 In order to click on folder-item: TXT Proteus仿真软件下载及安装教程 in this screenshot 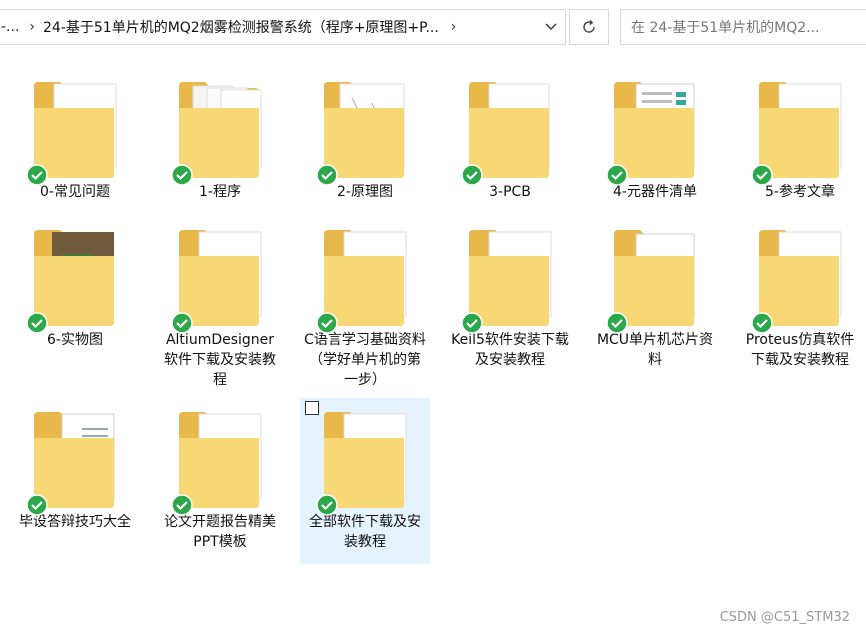, I will do `click(800, 293)`.